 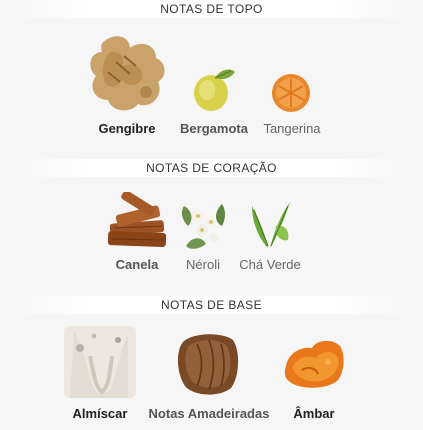 What do you see at coordinates (211, 9) in the screenshot?
I see `section-title-top-notes: NOTAS DE TOPO` at bounding box center [211, 9].